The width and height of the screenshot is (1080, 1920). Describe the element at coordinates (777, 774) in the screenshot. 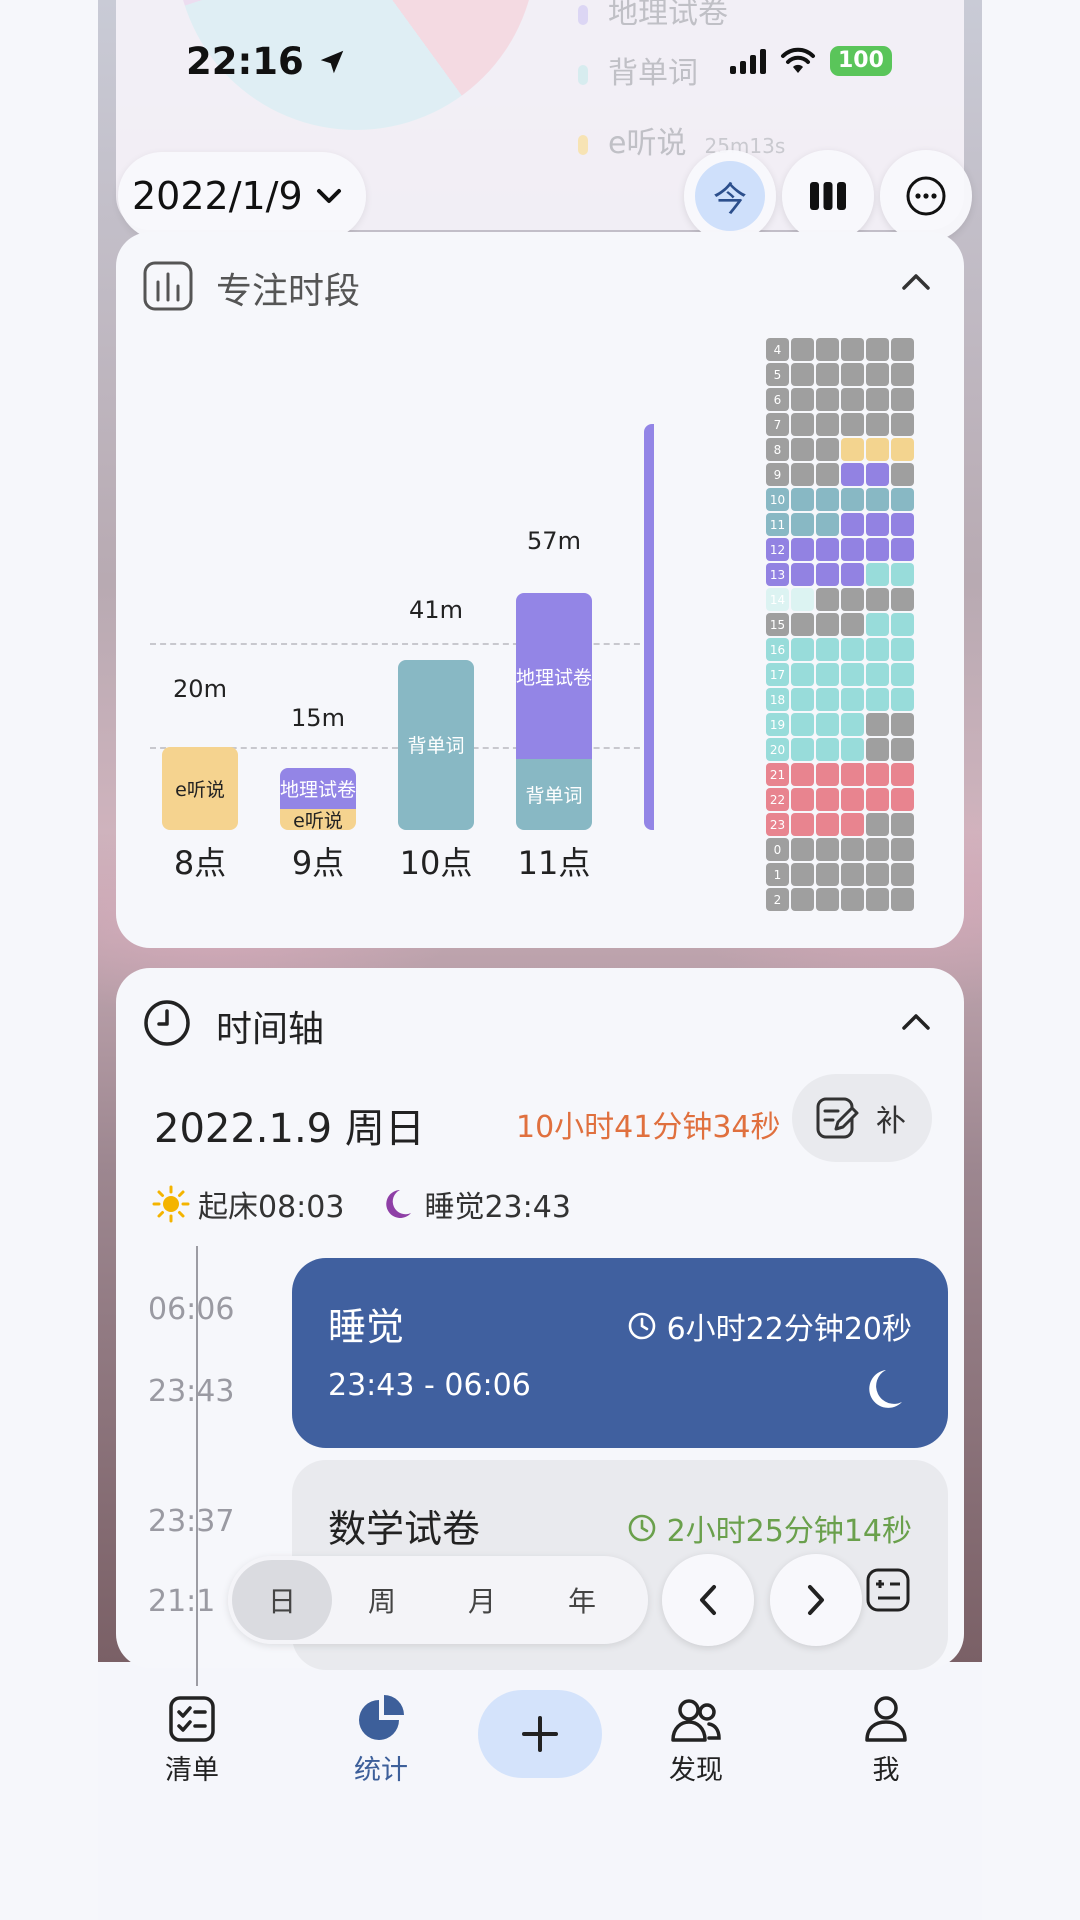

I see `heatmap-hour-label: 21` at that location.